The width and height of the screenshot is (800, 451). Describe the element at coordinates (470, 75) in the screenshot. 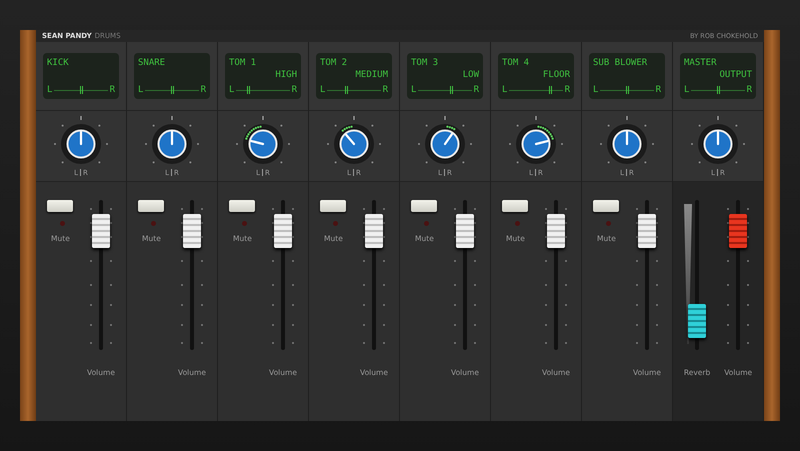

I see `channel-detail: LOW` at that location.